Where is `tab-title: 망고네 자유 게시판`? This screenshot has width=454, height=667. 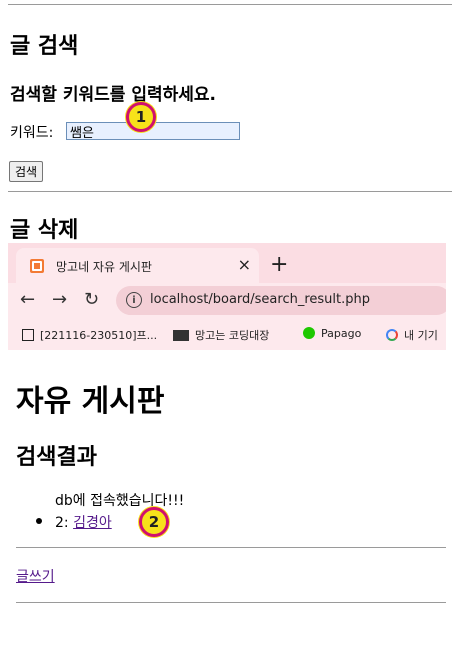
tab-title: 망고네 자유 게시판 is located at coordinates (104, 267).